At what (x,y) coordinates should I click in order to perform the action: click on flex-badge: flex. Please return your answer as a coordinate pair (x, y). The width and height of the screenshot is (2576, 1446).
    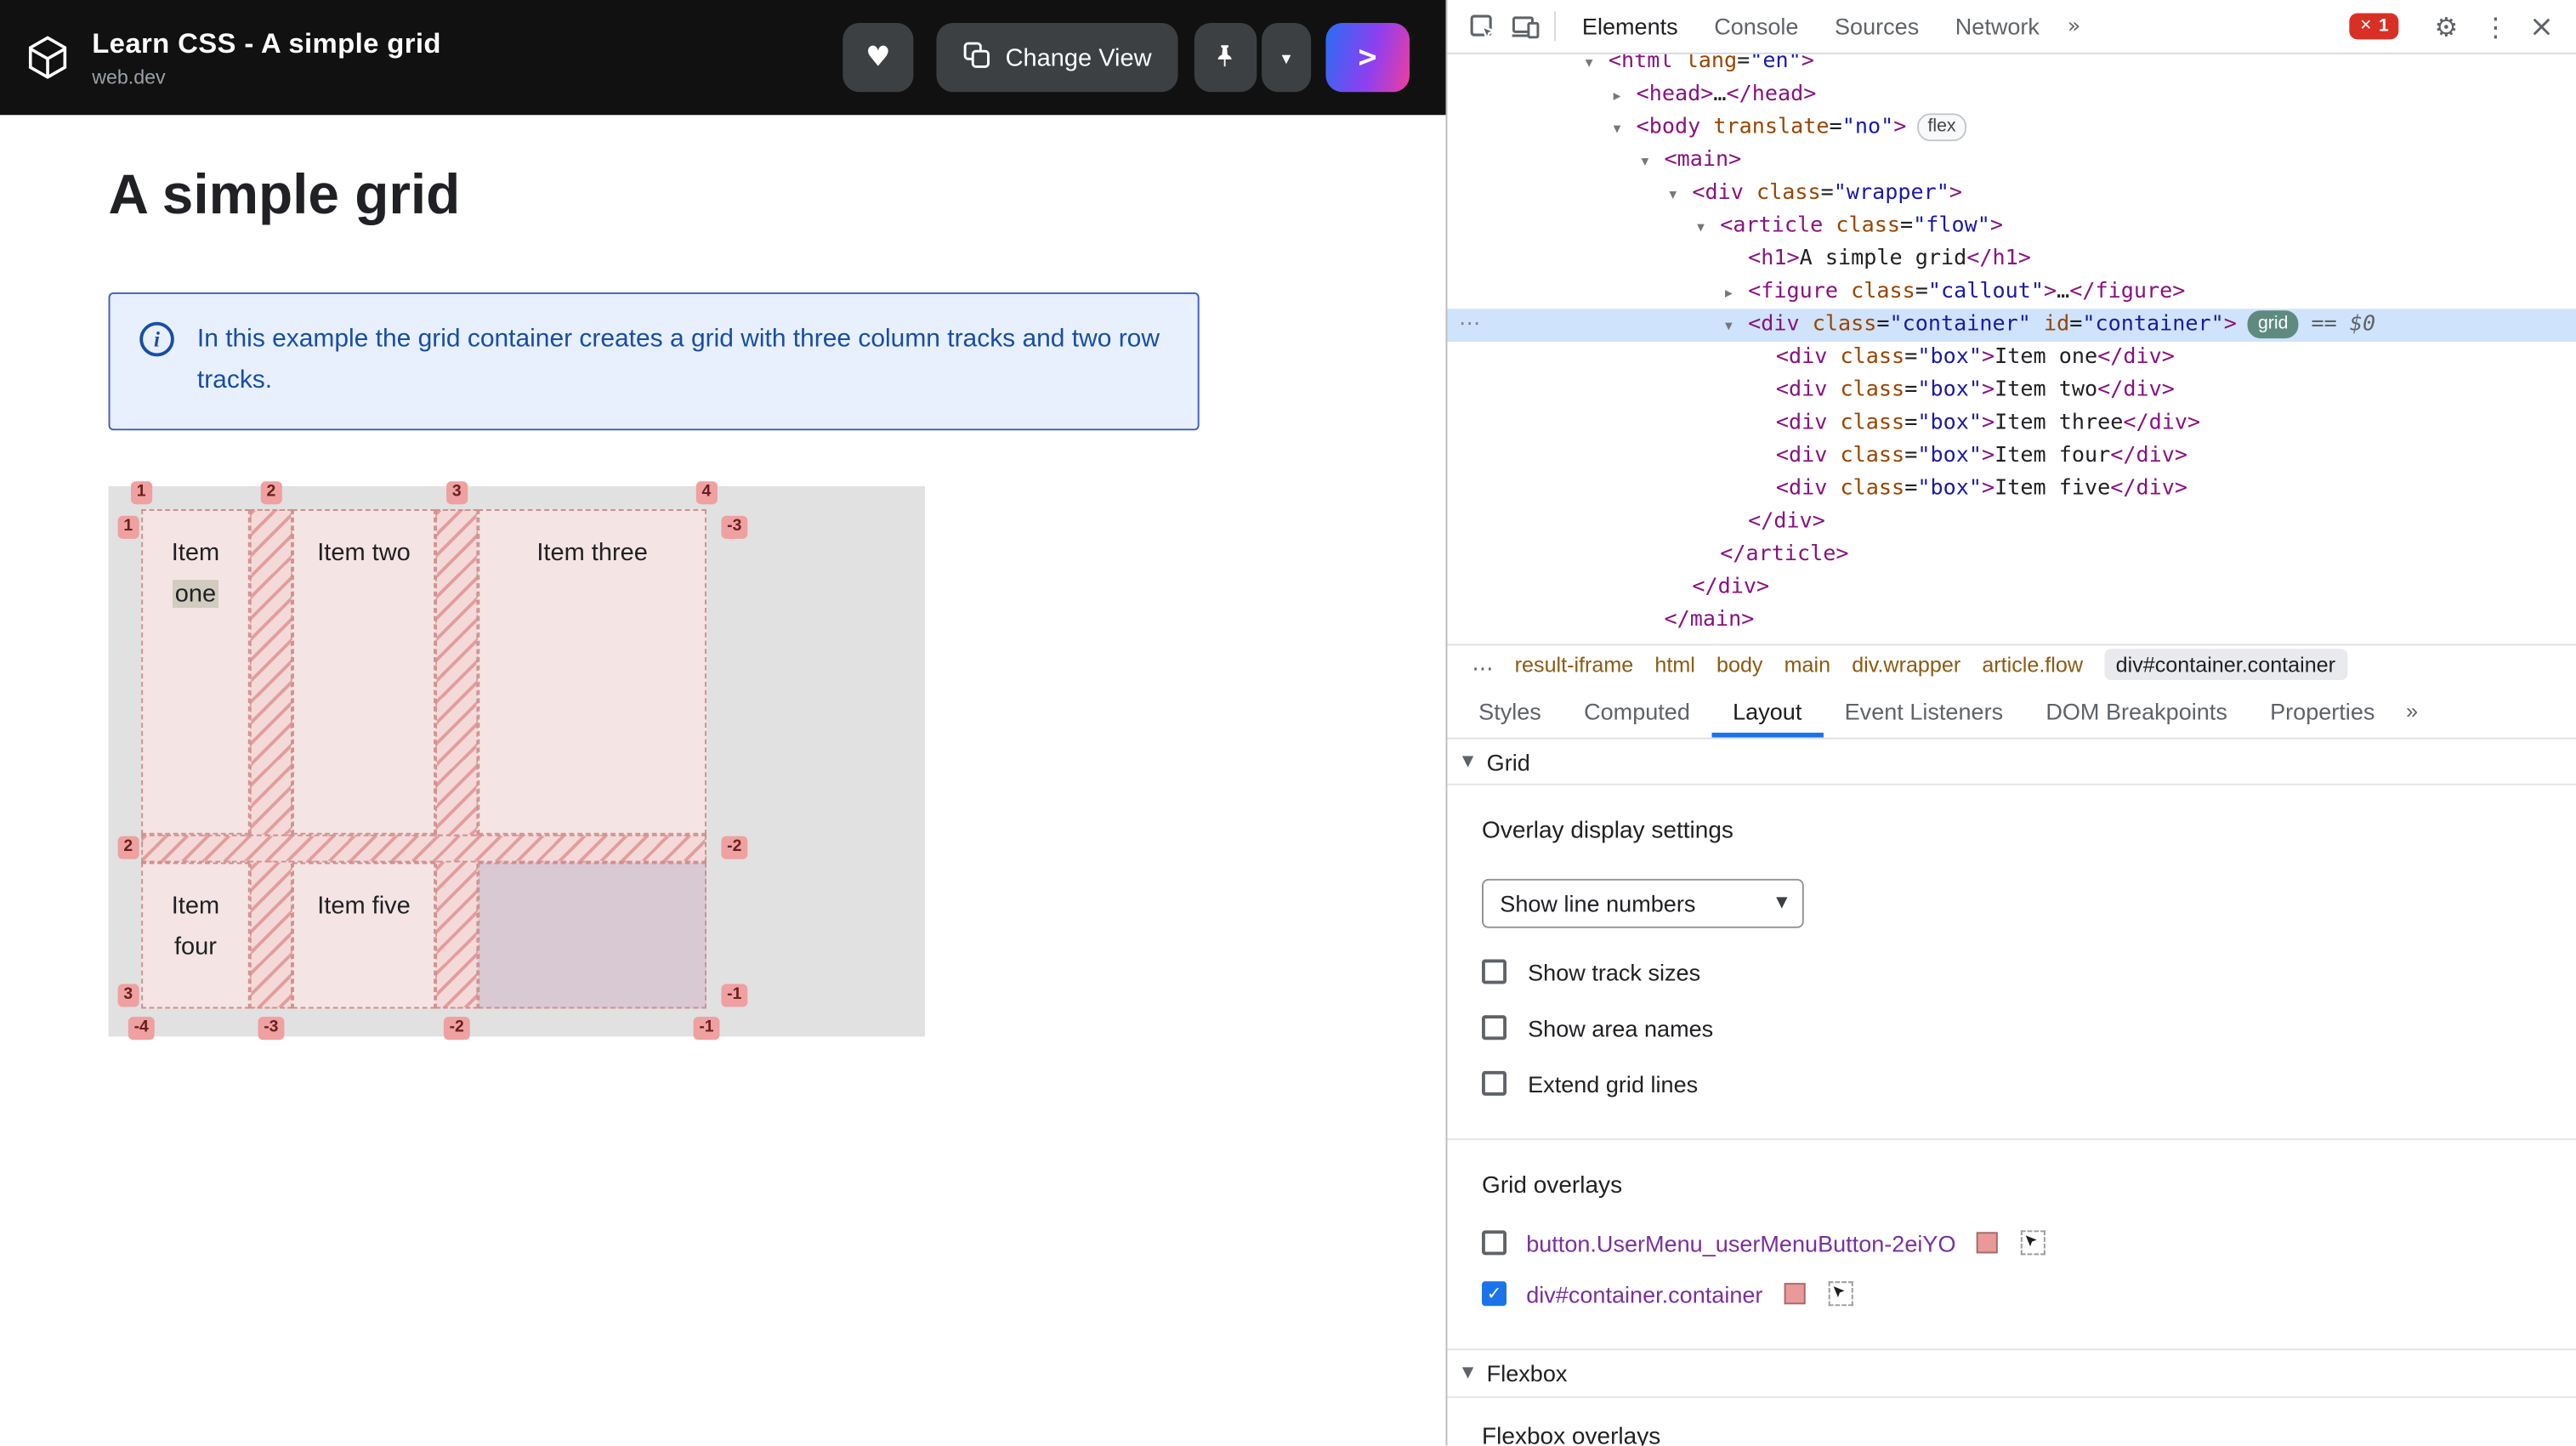
    Looking at the image, I should click on (1942, 127).